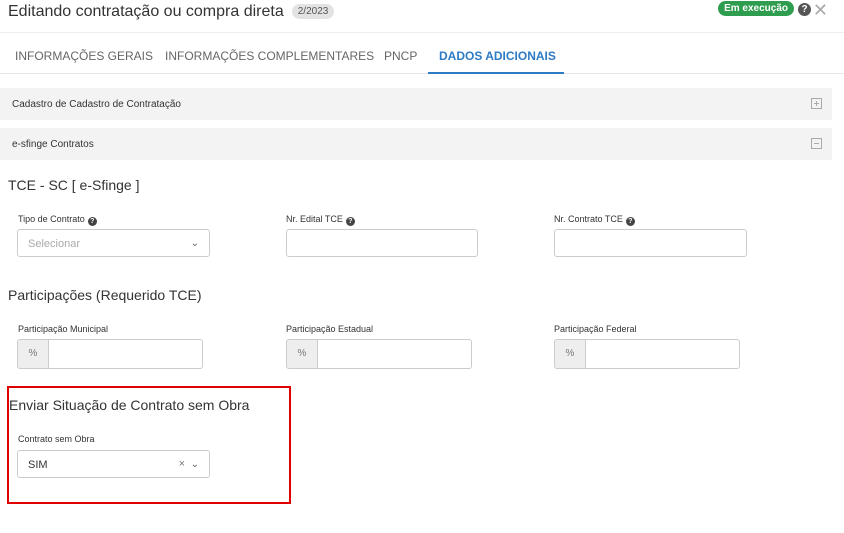 The width and height of the screenshot is (844, 533). Describe the element at coordinates (194, 243) in the screenshot. I see `chevron-down-icon: ⌄` at that location.